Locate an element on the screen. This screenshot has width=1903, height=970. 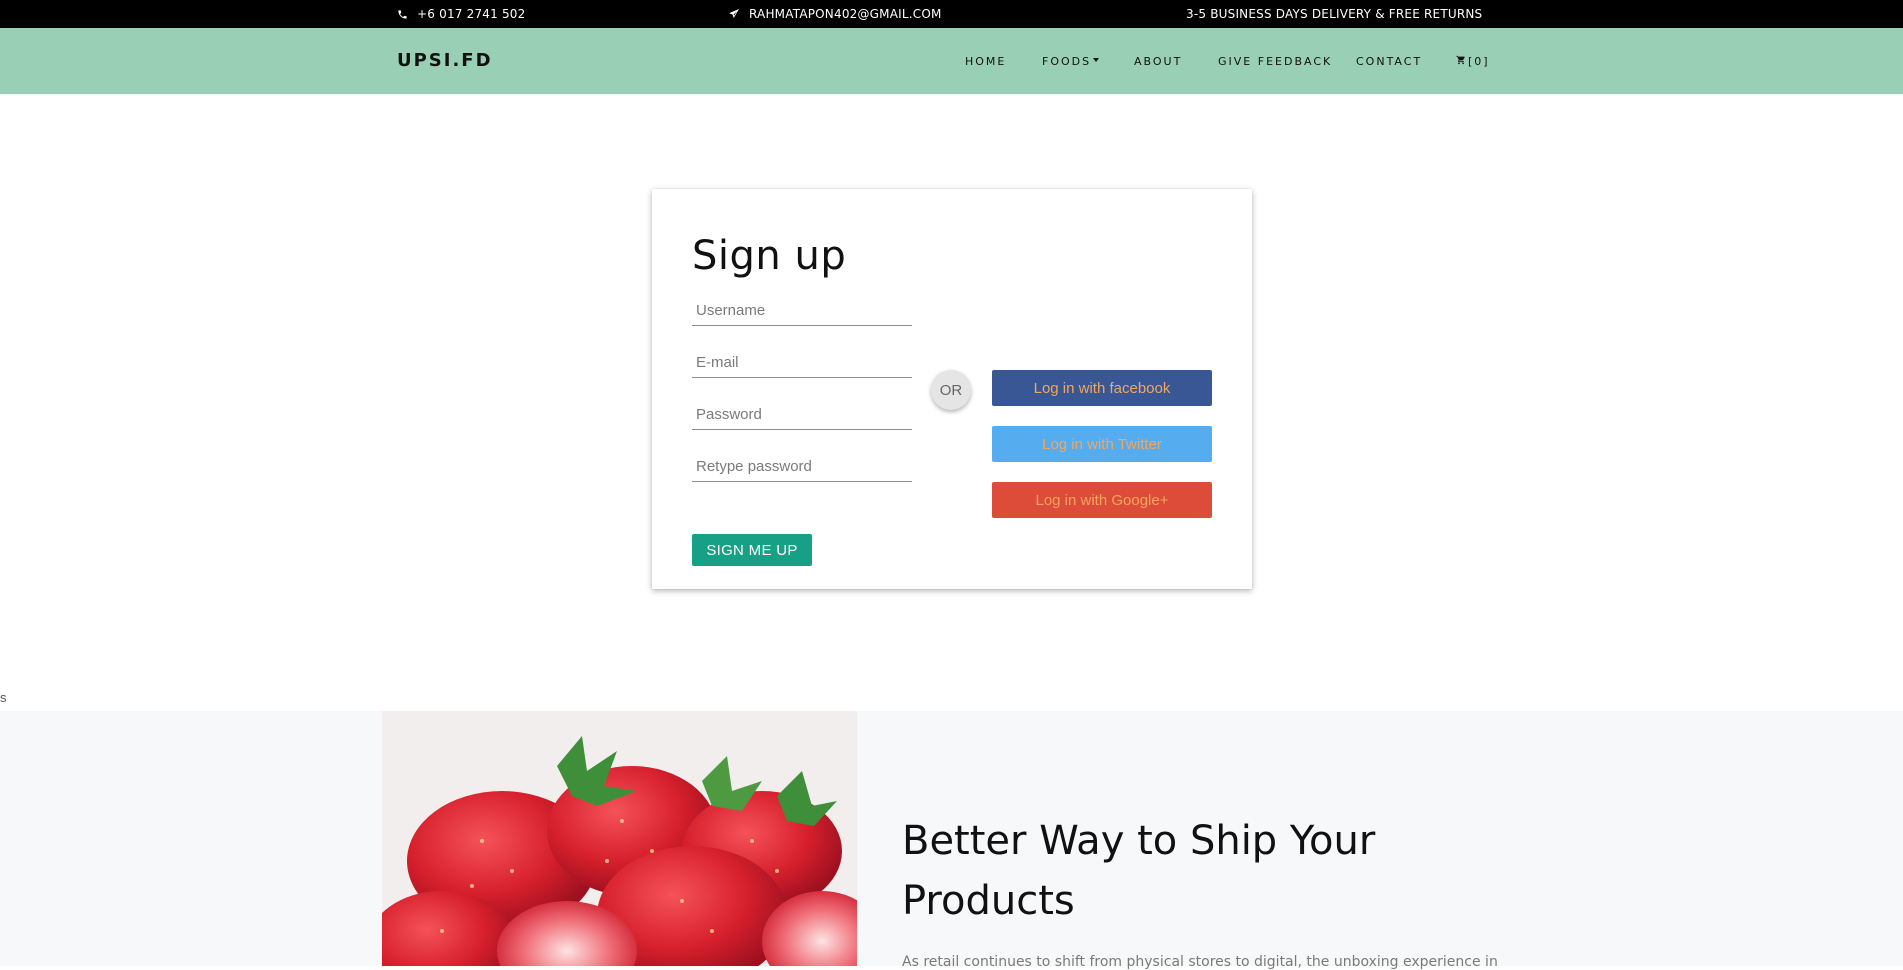
nav-home: HOME is located at coordinates (985, 61).